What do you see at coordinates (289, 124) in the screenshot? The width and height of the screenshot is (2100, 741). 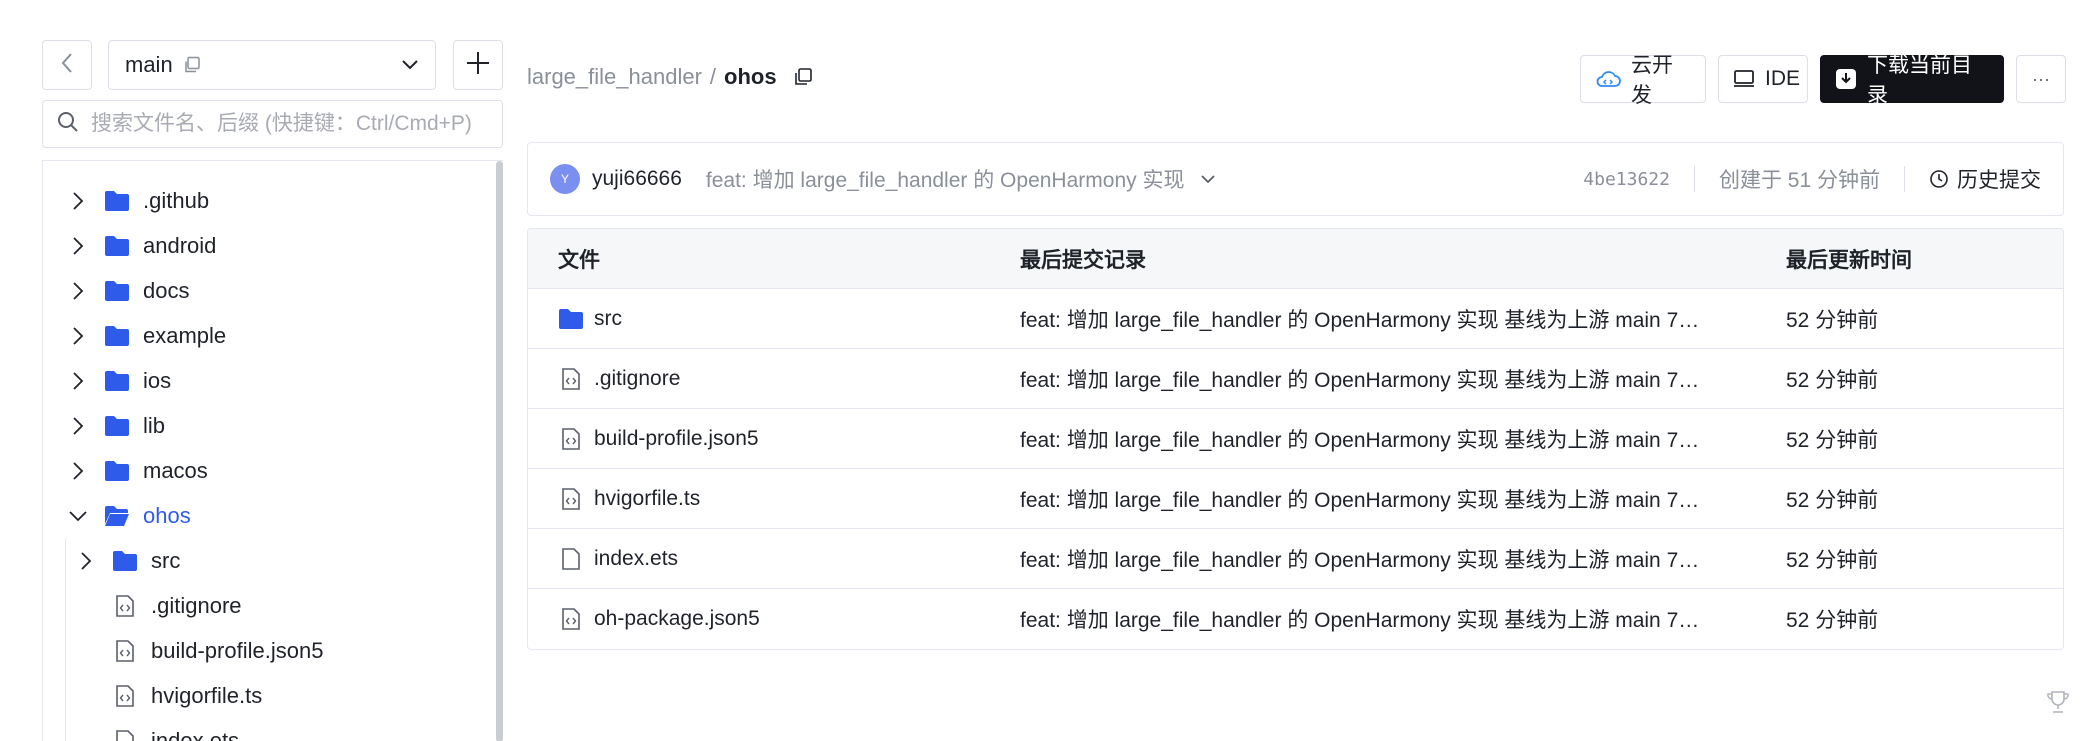 I see `search-input` at bounding box center [289, 124].